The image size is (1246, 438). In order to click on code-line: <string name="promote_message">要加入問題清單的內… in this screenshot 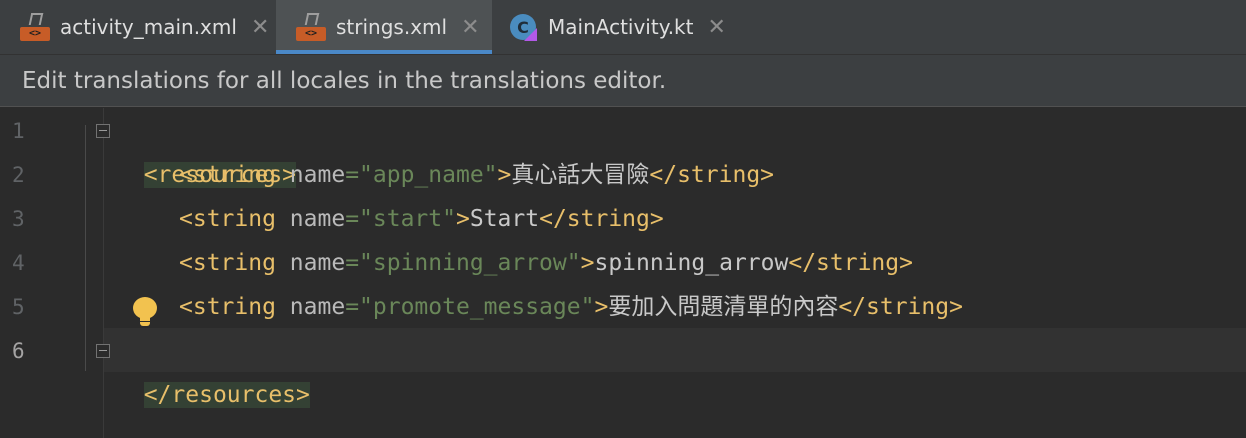, I will do `click(571, 307)`.